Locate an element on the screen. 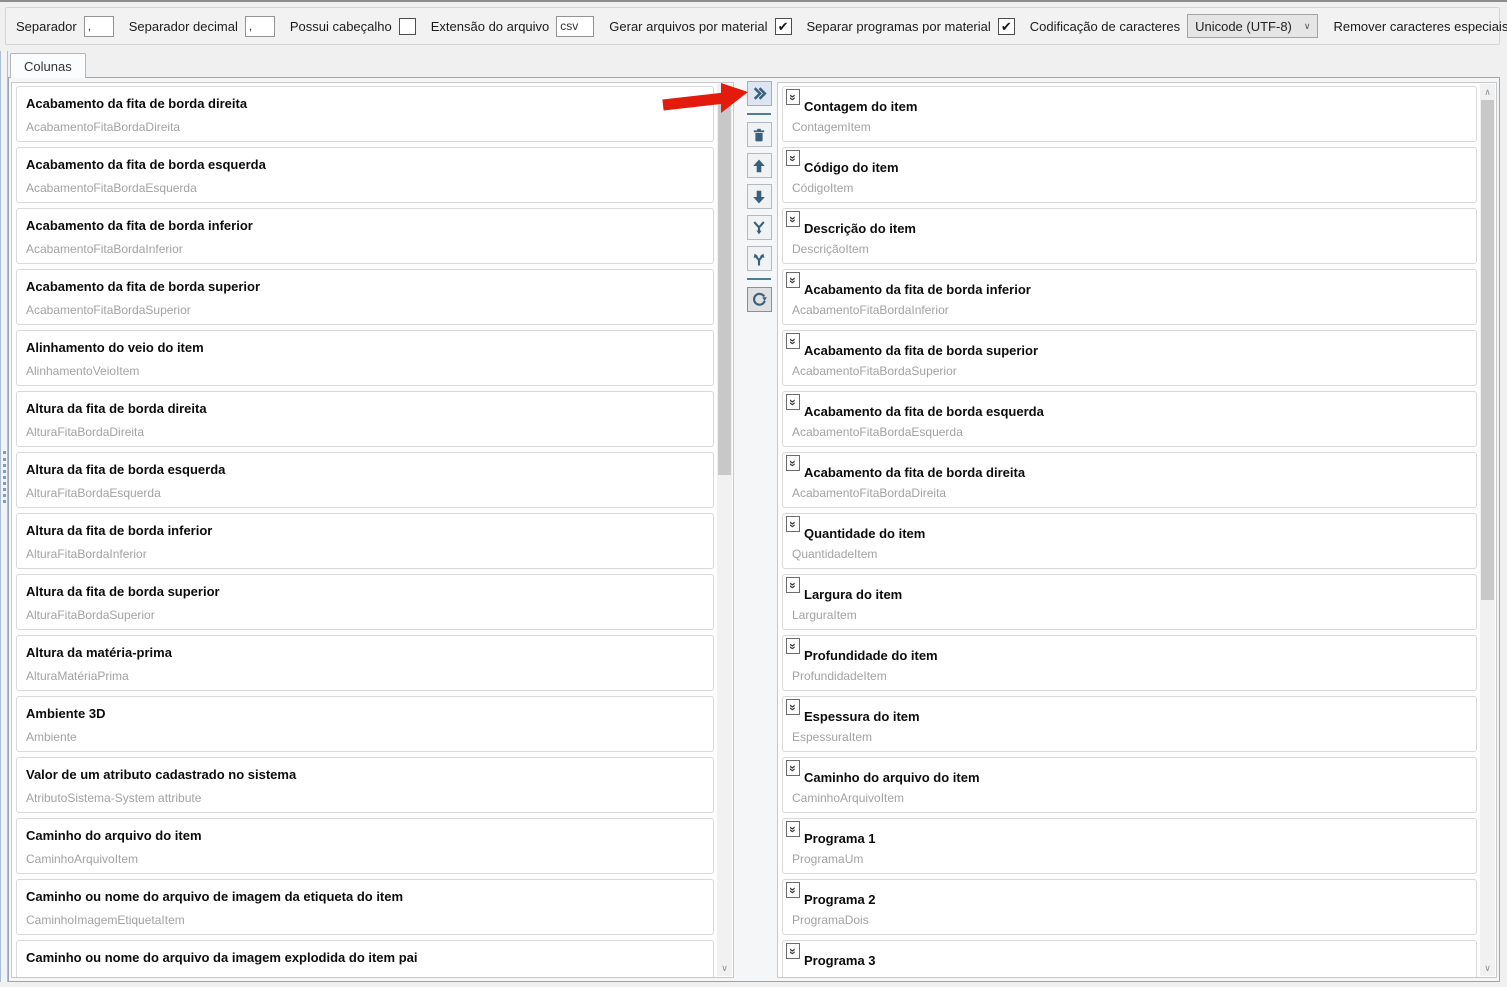 The width and height of the screenshot is (1507, 987). splitter-grip-icon is located at coordinates (4, 477).